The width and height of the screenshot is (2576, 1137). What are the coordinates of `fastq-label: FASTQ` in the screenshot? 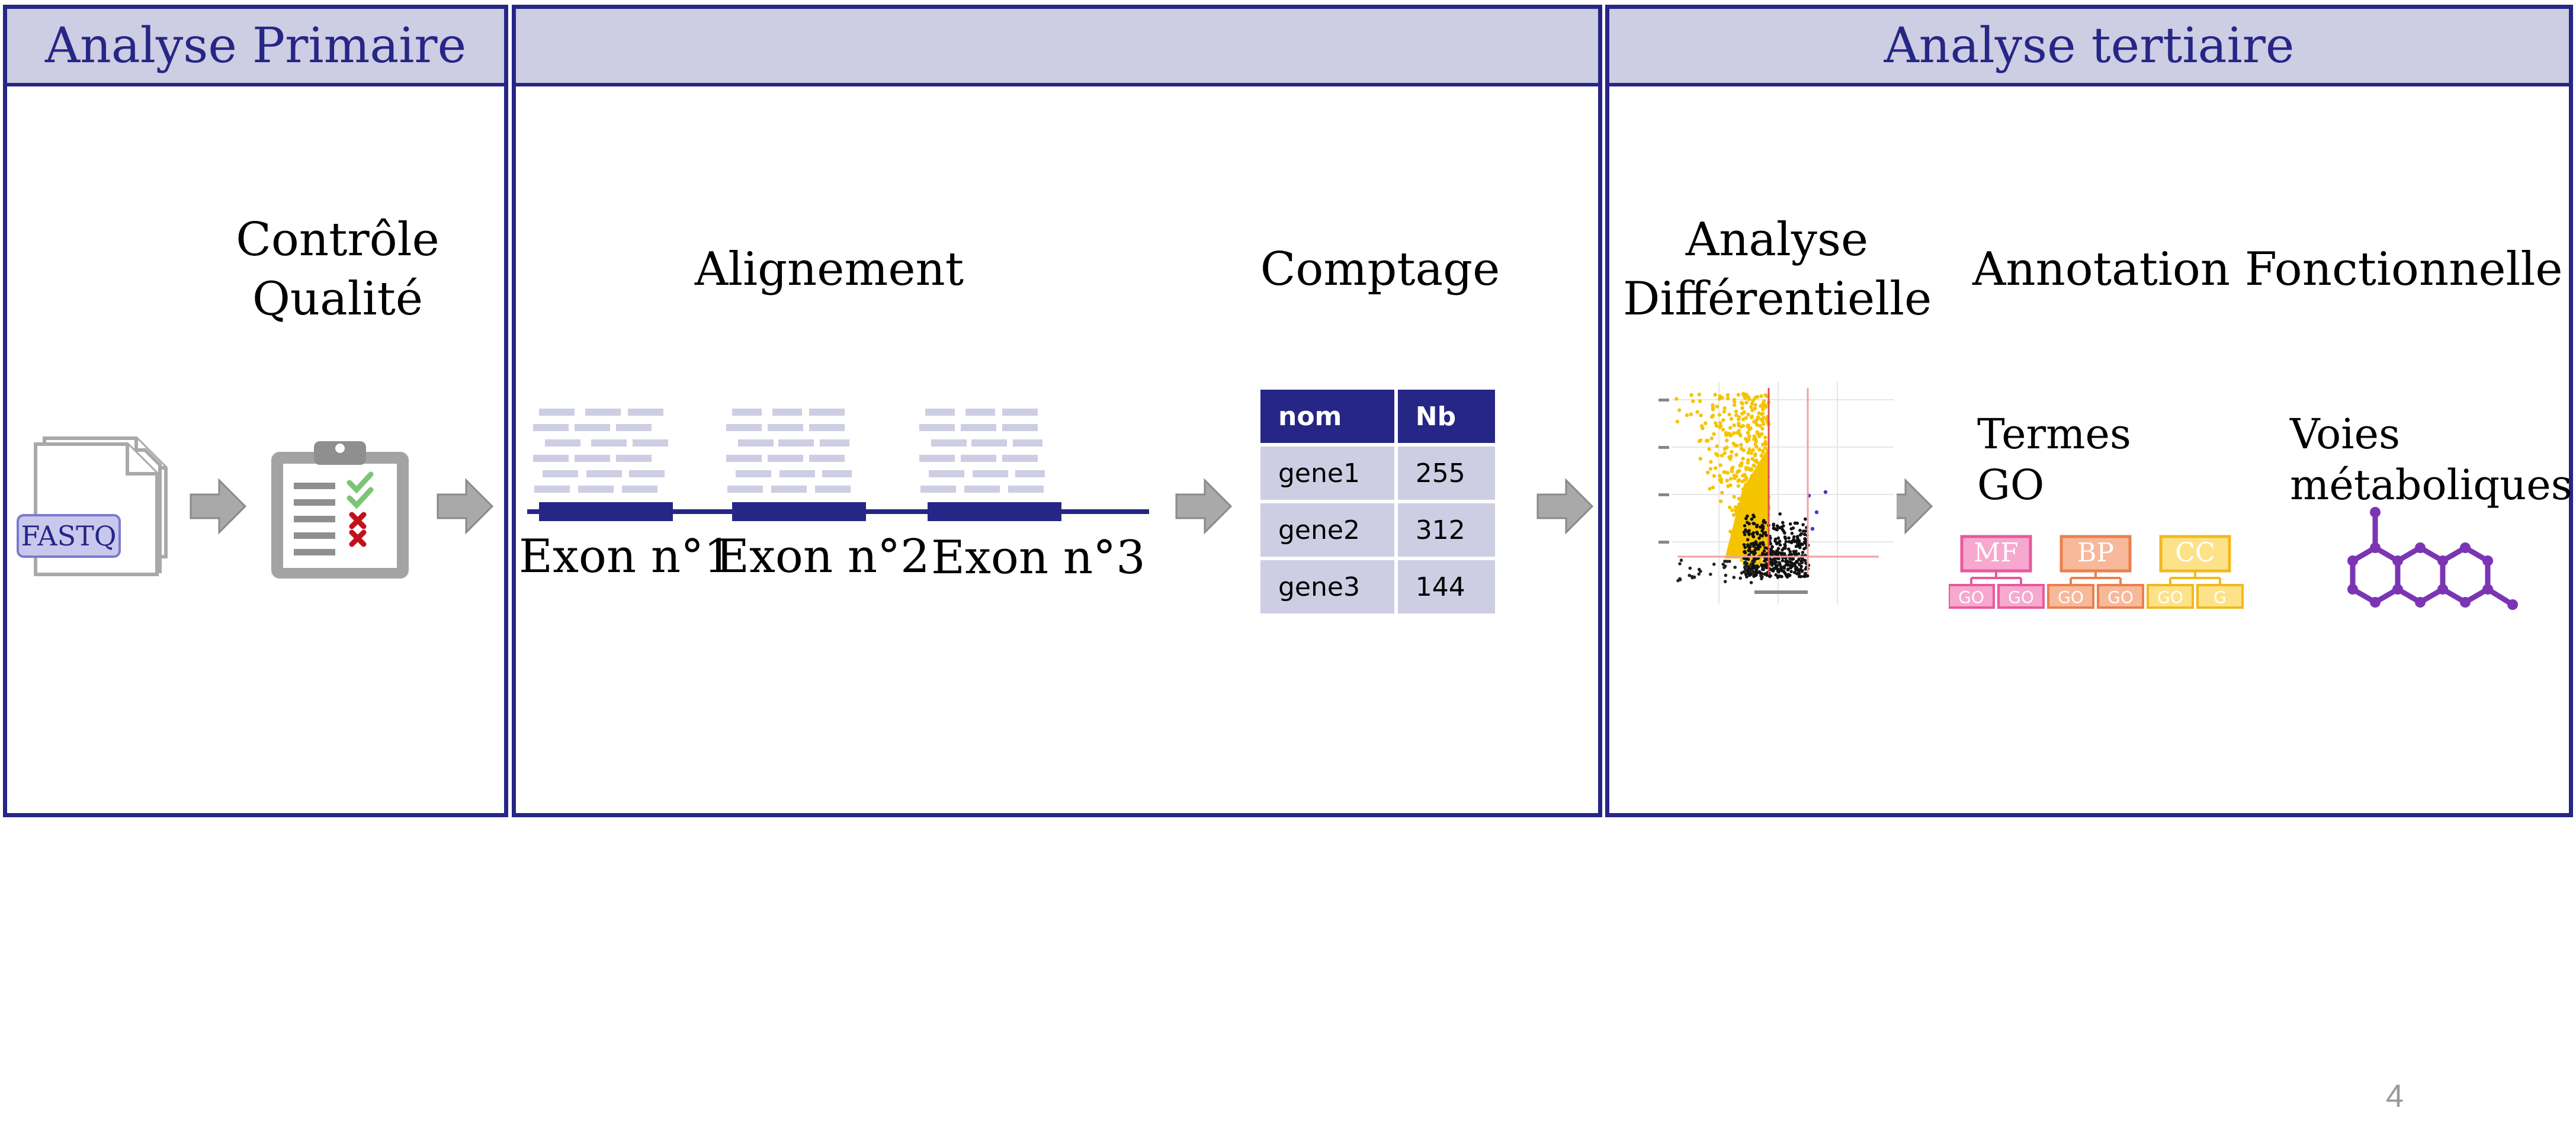 It's located at (69, 536).